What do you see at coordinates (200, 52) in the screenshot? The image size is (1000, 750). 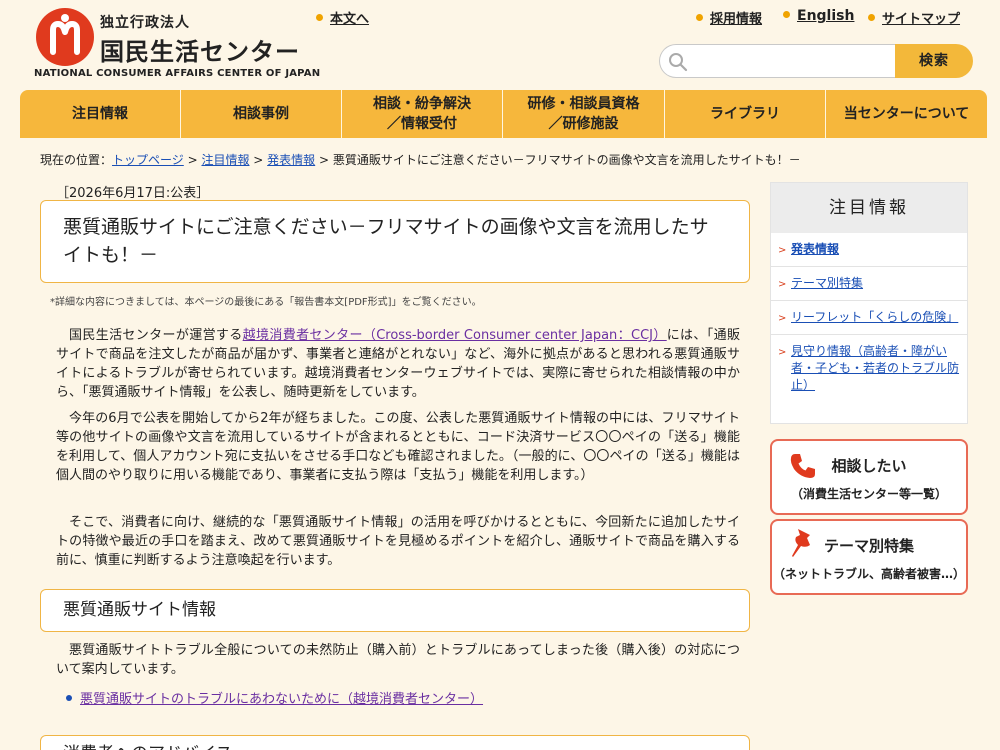 I see `logo-title: 国民生活センター` at bounding box center [200, 52].